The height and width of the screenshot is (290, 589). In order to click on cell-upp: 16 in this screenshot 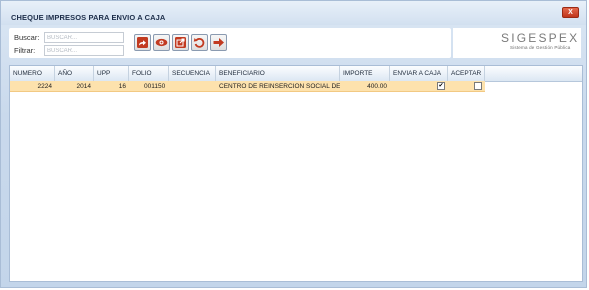, I will do `click(122, 86)`.